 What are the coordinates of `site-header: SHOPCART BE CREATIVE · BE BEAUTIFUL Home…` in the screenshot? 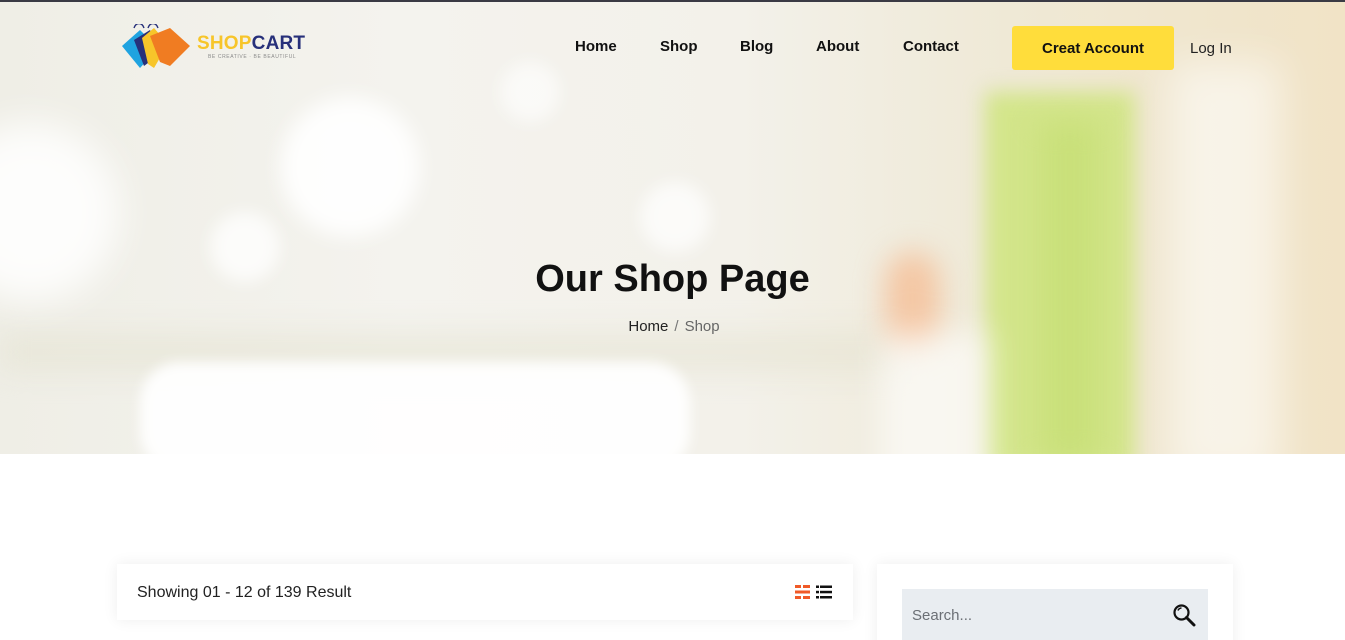 It's located at (672, 47).